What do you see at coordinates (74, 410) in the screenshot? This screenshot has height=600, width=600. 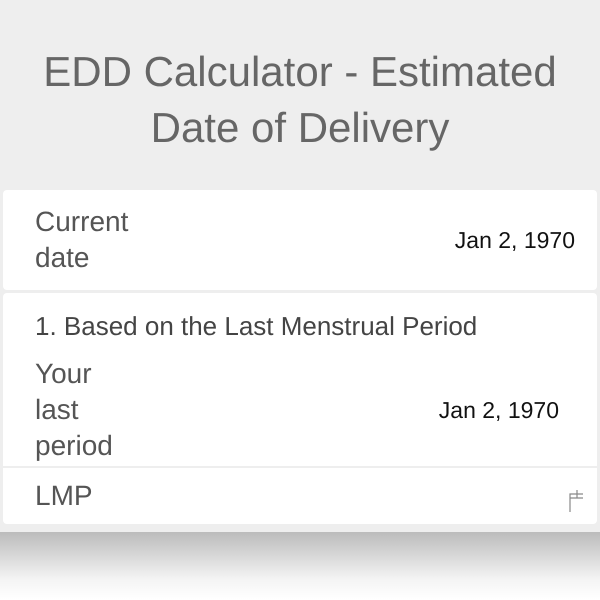 I see `row-label: Your last period` at bounding box center [74, 410].